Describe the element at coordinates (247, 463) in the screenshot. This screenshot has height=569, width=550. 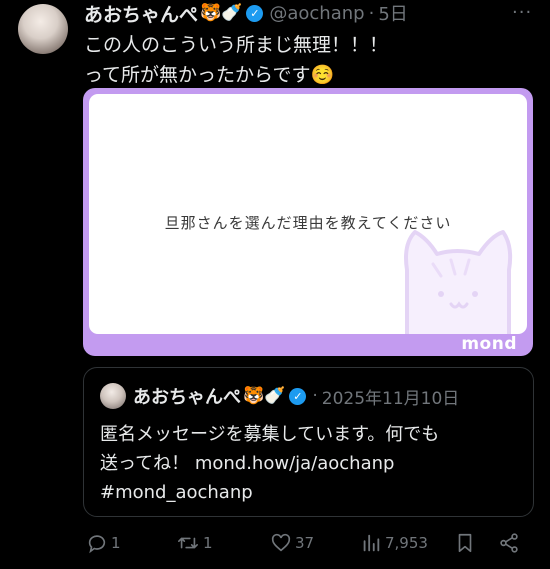
I see `quoted-text-line: 送ってね！ mond.how/ja/aochanp` at that location.